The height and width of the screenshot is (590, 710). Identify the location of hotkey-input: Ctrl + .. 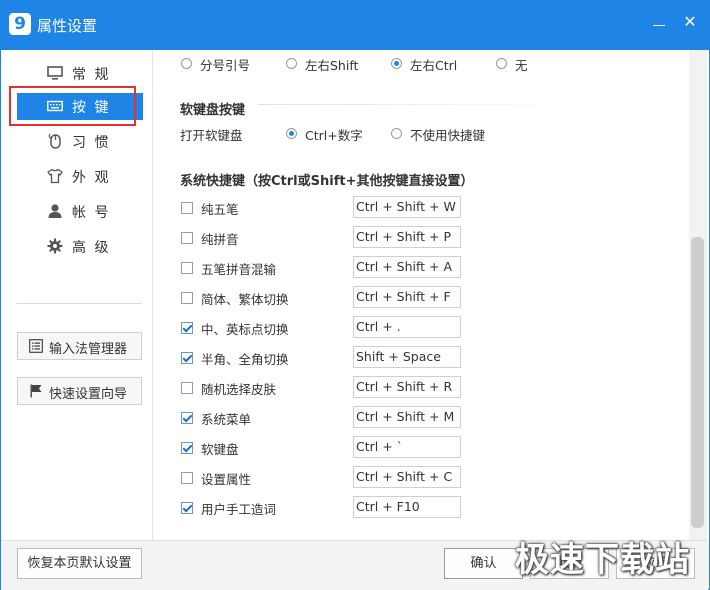
(407, 327).